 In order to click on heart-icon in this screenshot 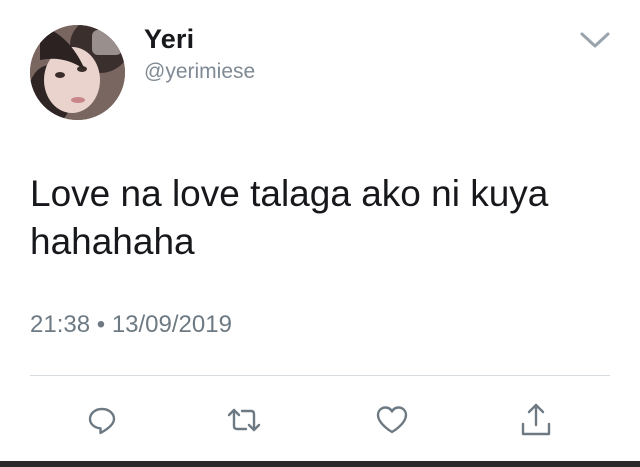, I will do `click(392, 420)`.